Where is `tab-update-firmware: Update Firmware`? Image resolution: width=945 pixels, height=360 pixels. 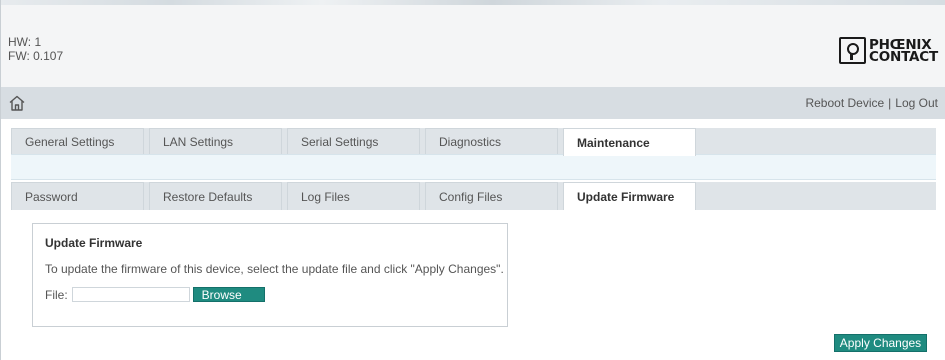 tab-update-firmware: Update Firmware is located at coordinates (629, 196).